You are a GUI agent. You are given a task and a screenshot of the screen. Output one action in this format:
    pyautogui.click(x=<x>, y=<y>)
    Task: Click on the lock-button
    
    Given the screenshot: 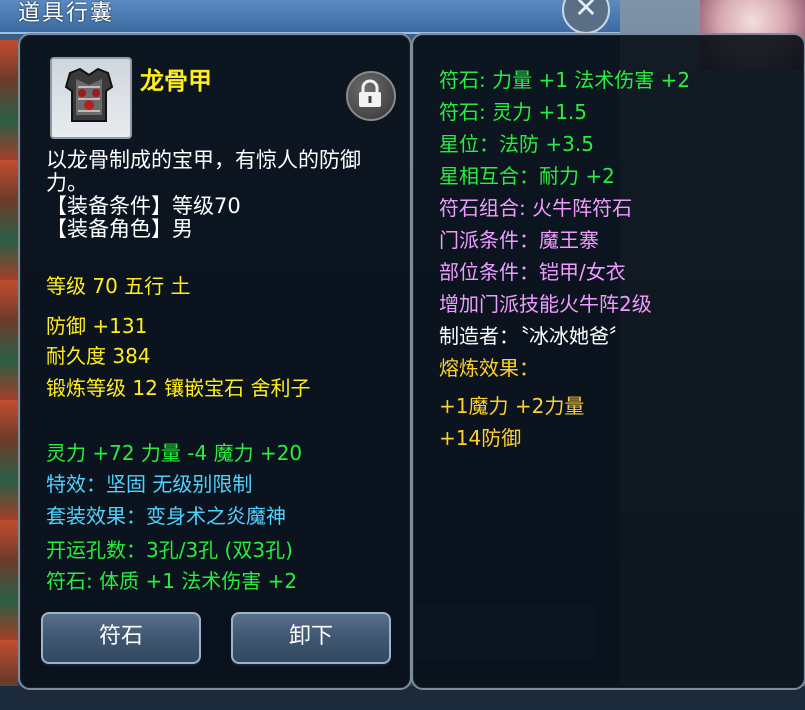 What is the action you would take?
    pyautogui.click(x=371, y=96)
    